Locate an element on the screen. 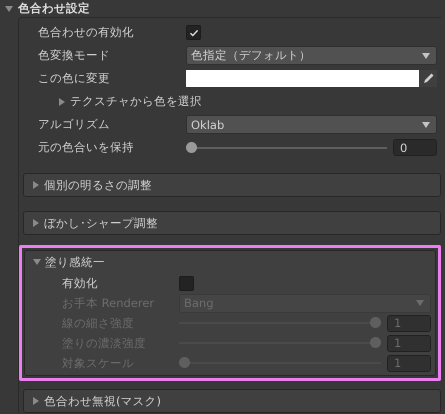 This screenshot has height=414, width=445. field-label: 色変換モード is located at coordinates (74, 55).